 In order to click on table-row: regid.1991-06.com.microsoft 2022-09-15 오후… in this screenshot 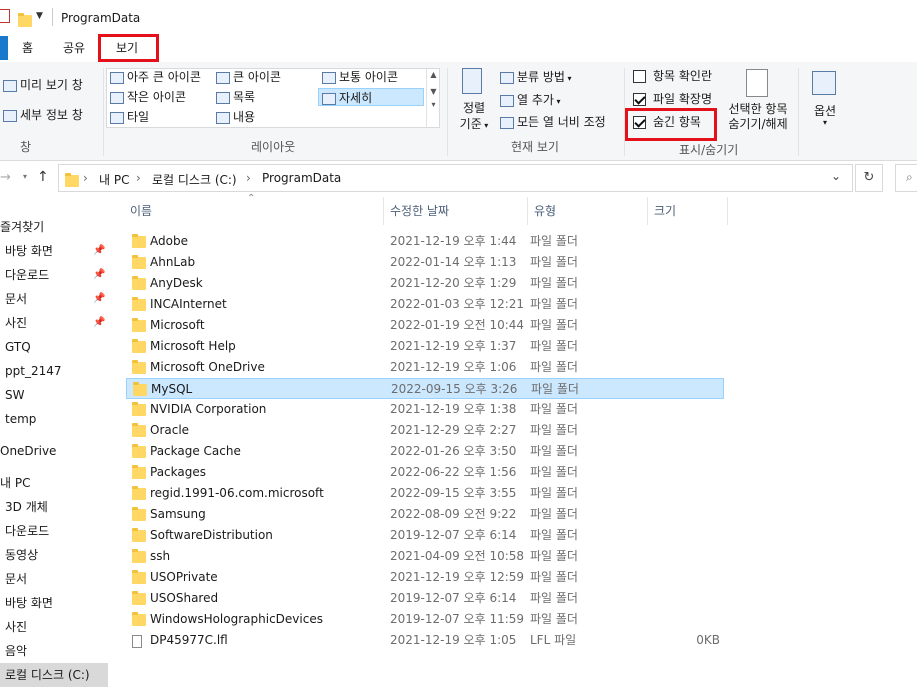, I will do `click(425, 493)`.